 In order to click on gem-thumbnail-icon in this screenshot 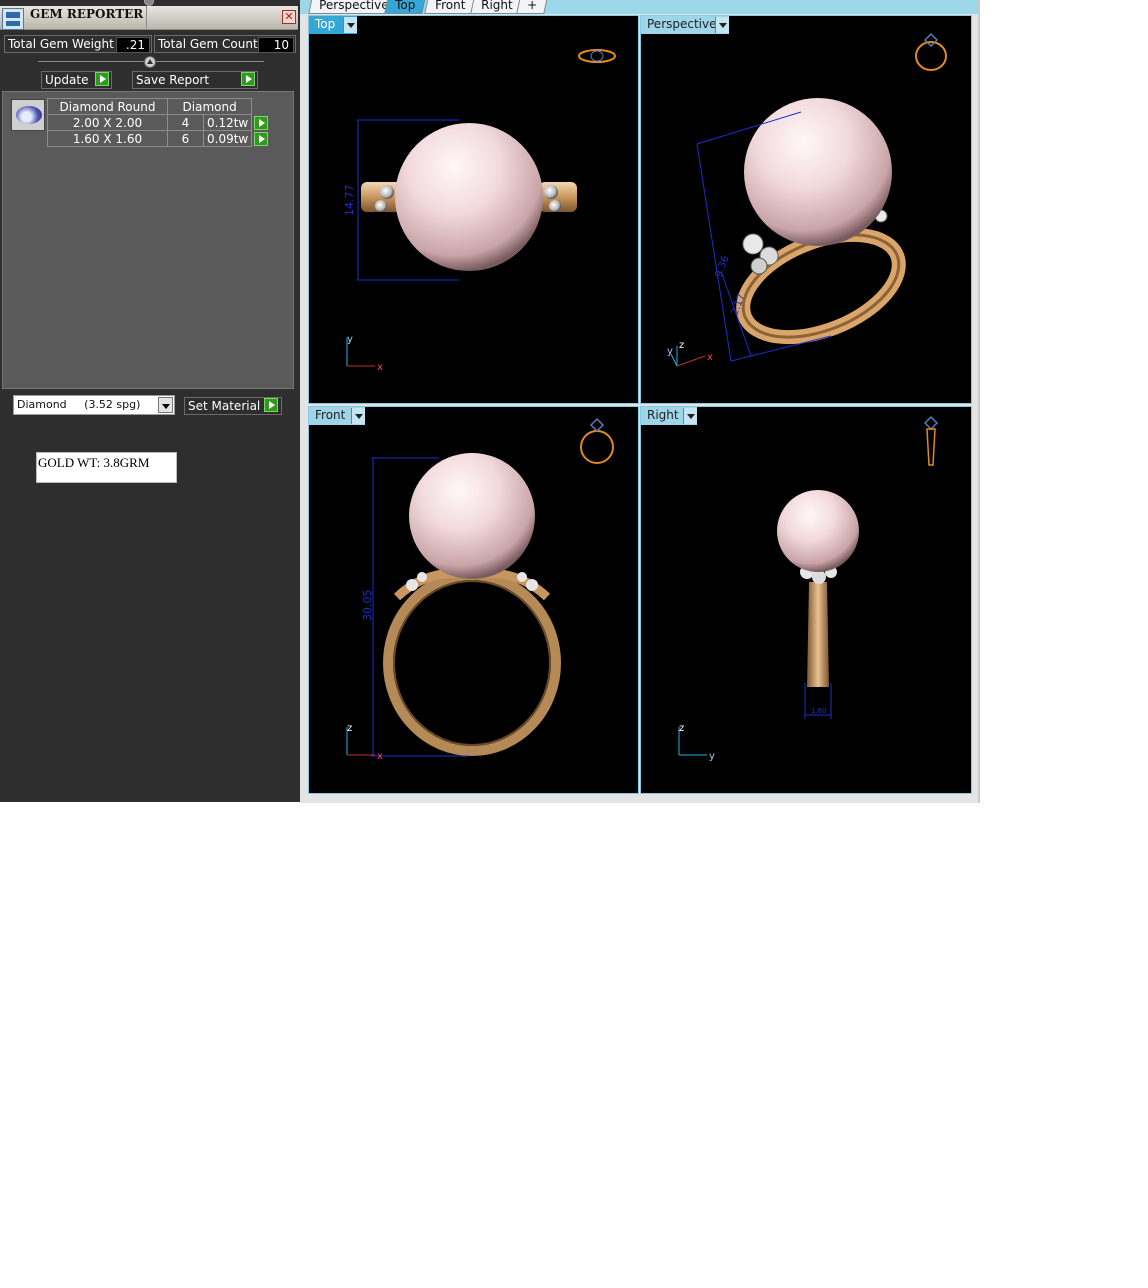, I will do `click(28, 115)`.